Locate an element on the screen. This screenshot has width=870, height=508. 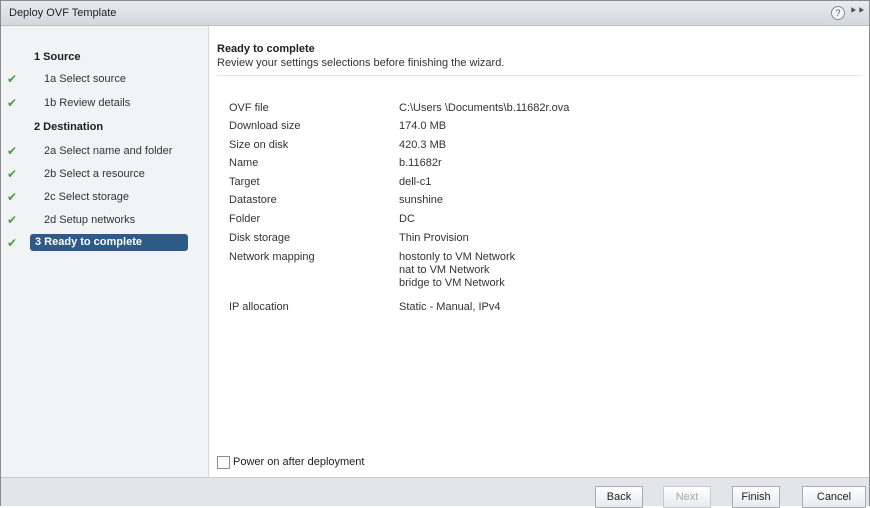
cancel-button: Cancel is located at coordinates (834, 497).